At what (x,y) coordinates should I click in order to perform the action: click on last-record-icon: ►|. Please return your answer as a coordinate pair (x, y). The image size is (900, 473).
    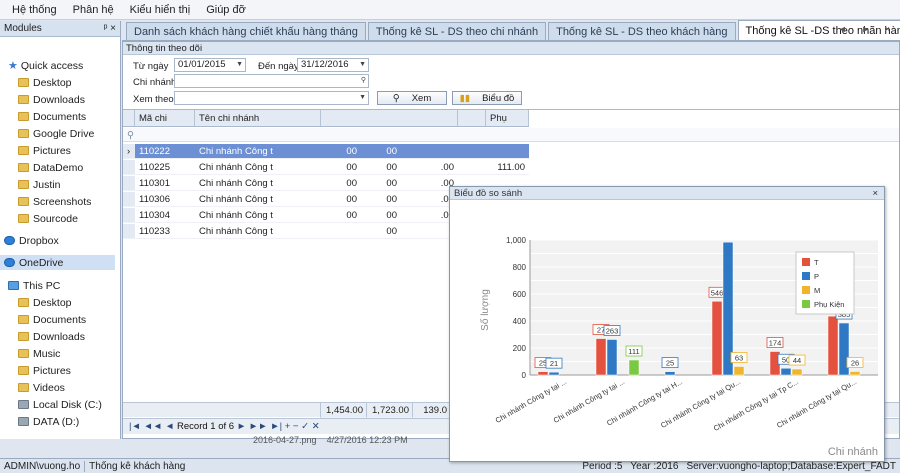
    Looking at the image, I should click on (276, 426).